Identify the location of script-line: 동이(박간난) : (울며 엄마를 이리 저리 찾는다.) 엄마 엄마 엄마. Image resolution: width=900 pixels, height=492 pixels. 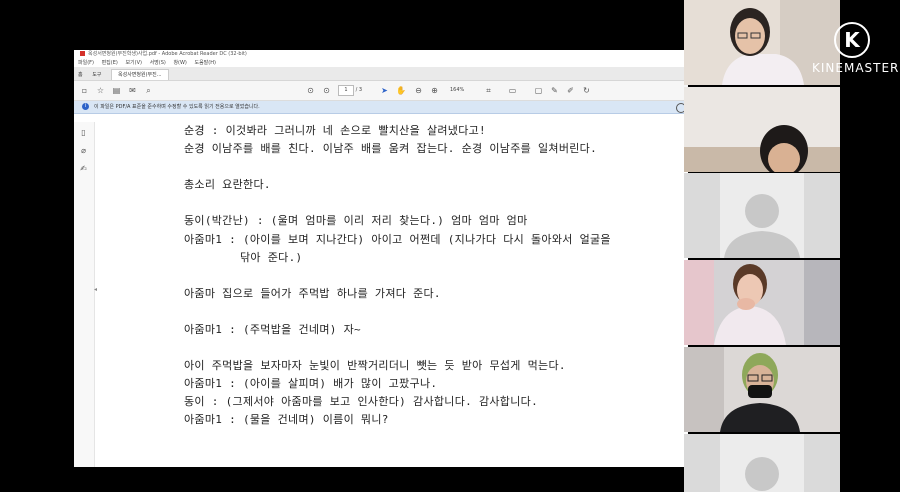
(356, 220).